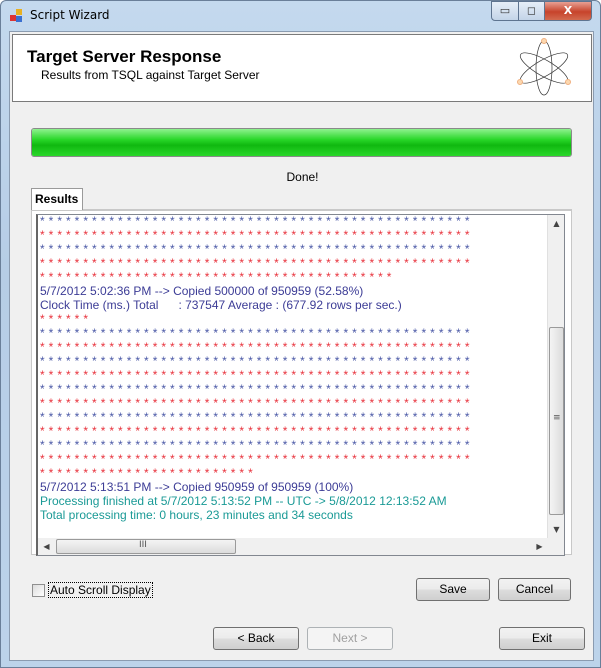 The width and height of the screenshot is (601, 668). I want to click on grip-icon: III, so click(143, 545).